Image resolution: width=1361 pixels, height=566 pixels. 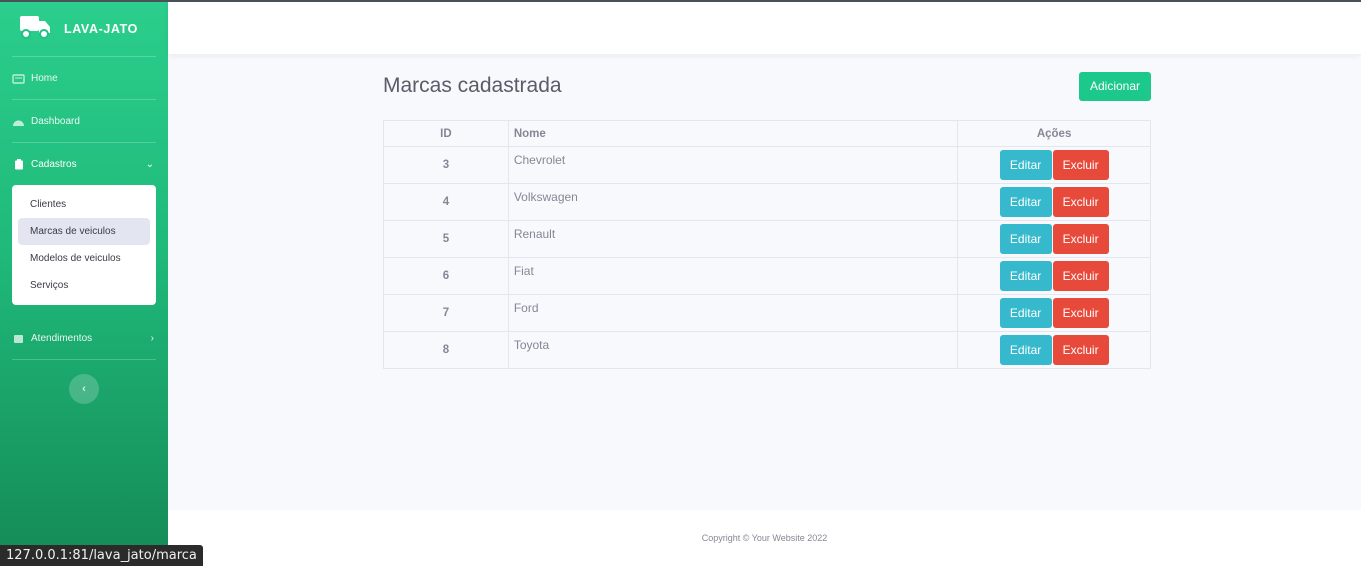 I want to click on cell-id: 4, so click(x=446, y=202).